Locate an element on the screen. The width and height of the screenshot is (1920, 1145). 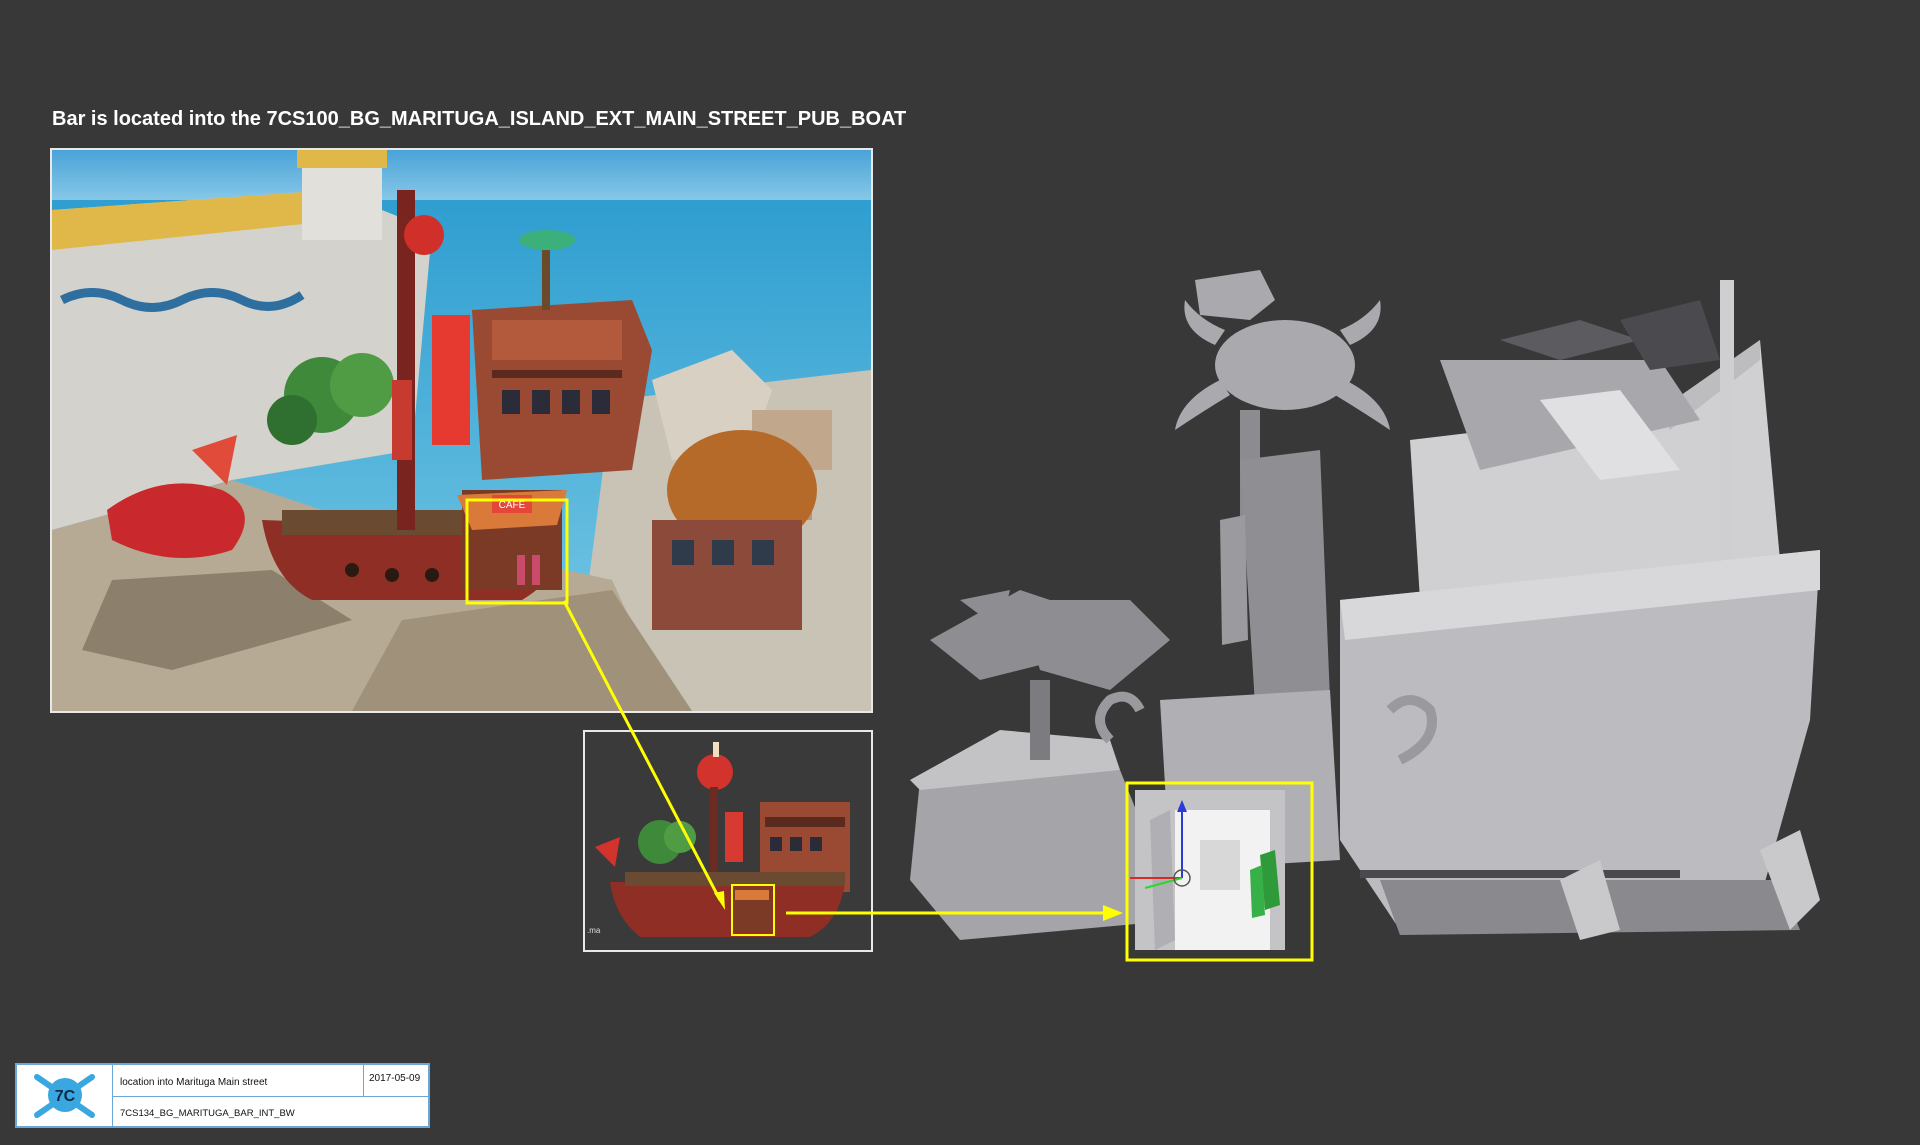
crab-vane-model is located at coordinates (1282, 410).